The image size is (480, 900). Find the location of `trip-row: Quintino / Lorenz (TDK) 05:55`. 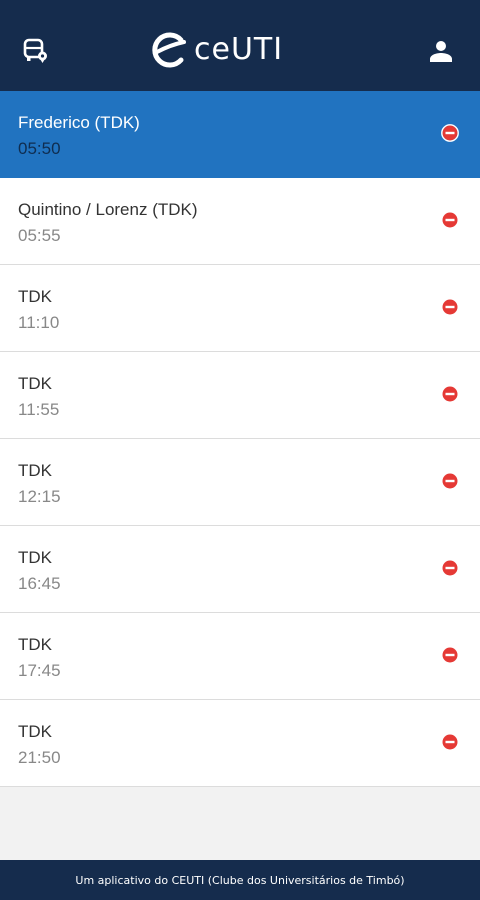

trip-row: Quintino / Lorenz (TDK) 05:55 is located at coordinates (240, 221).